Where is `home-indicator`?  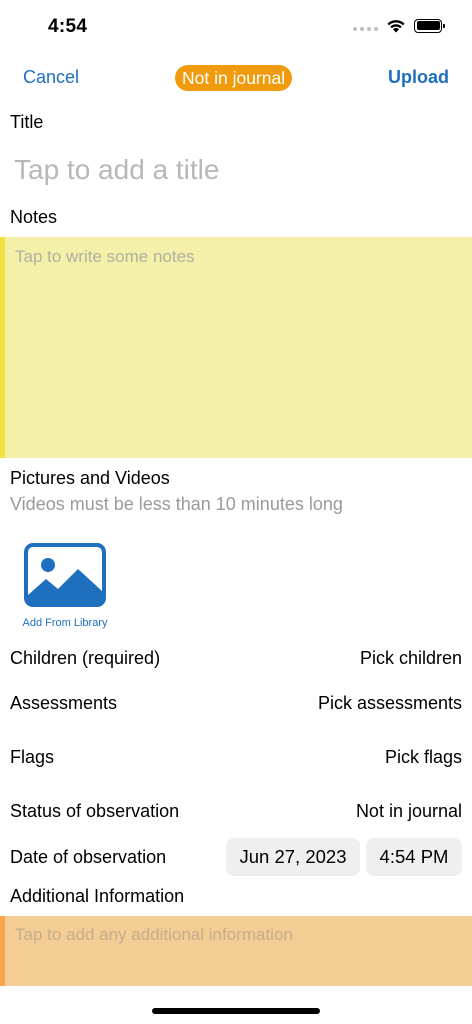 home-indicator is located at coordinates (236, 1011).